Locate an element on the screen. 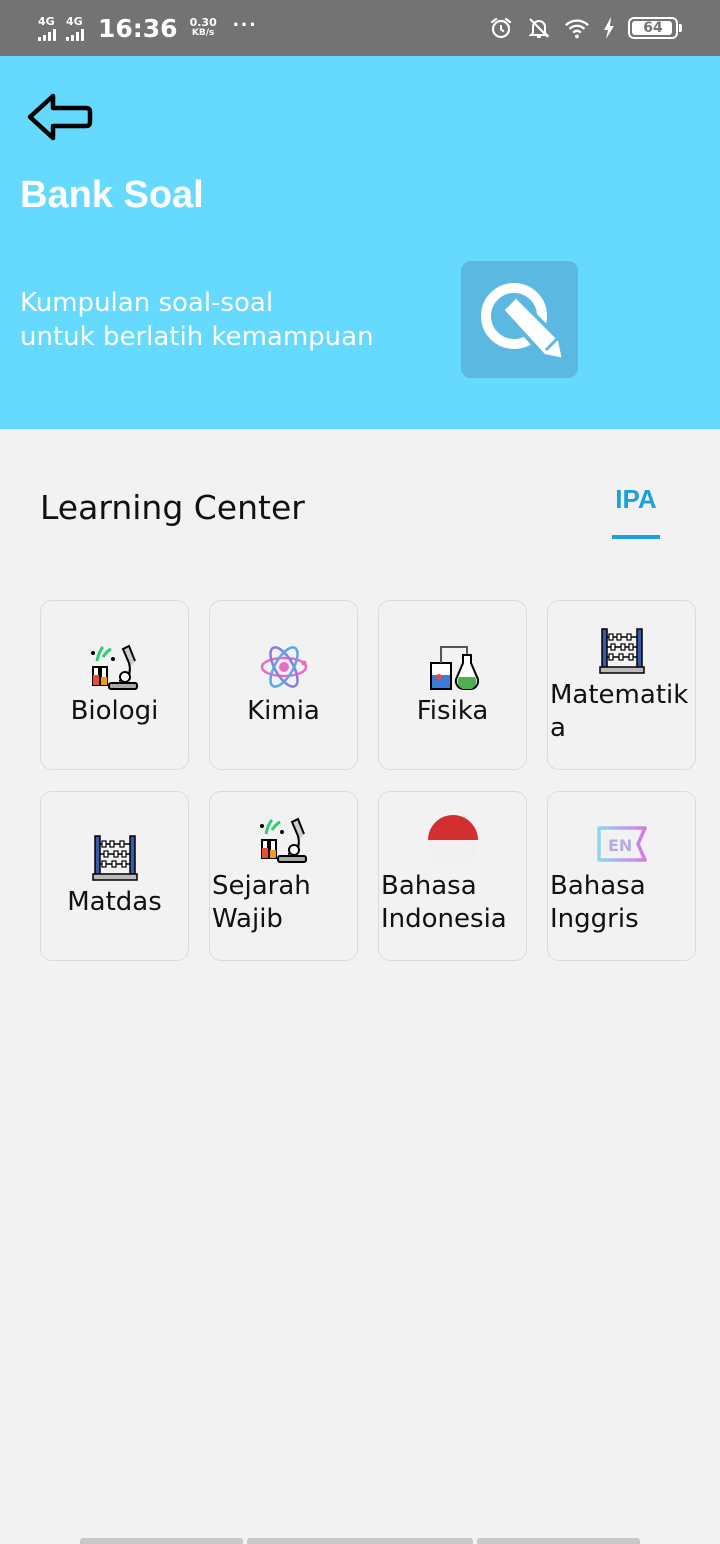 This screenshot has height=1544, width=720. network-type-1: 4G is located at coordinates (46, 21).